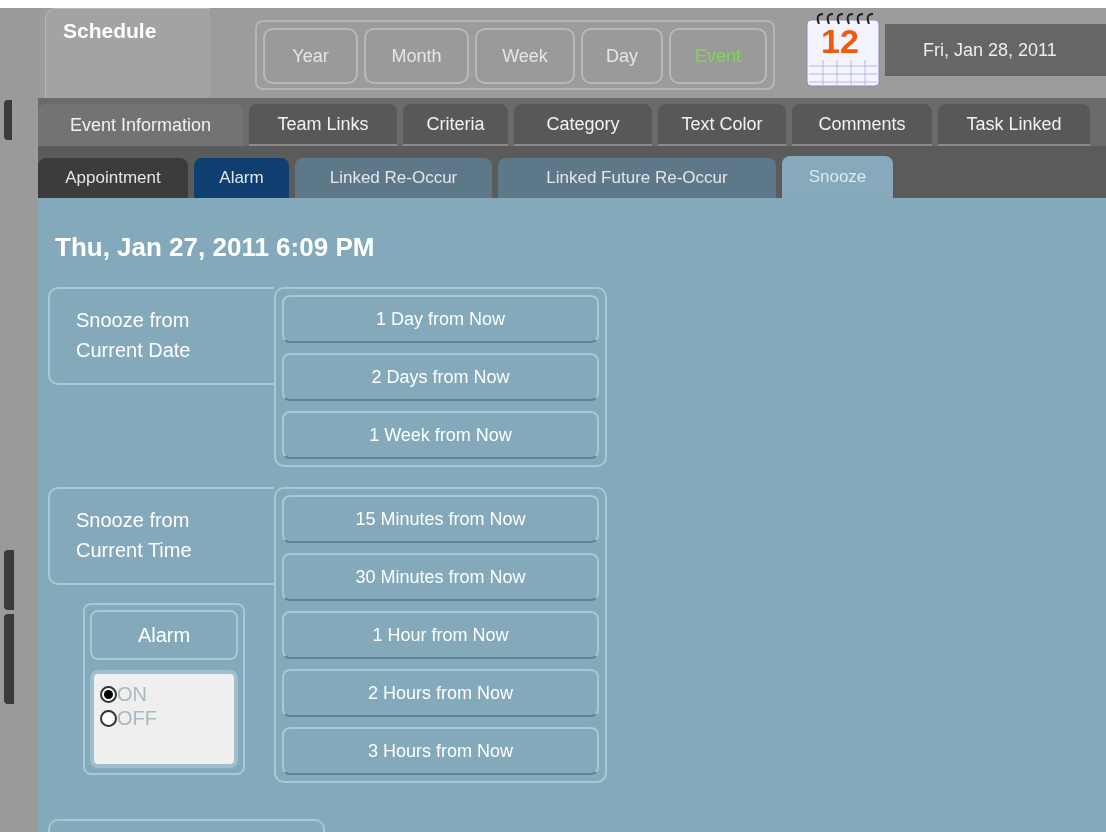  What do you see at coordinates (127, 53) in the screenshot?
I see `schedule-title: Schedule` at bounding box center [127, 53].